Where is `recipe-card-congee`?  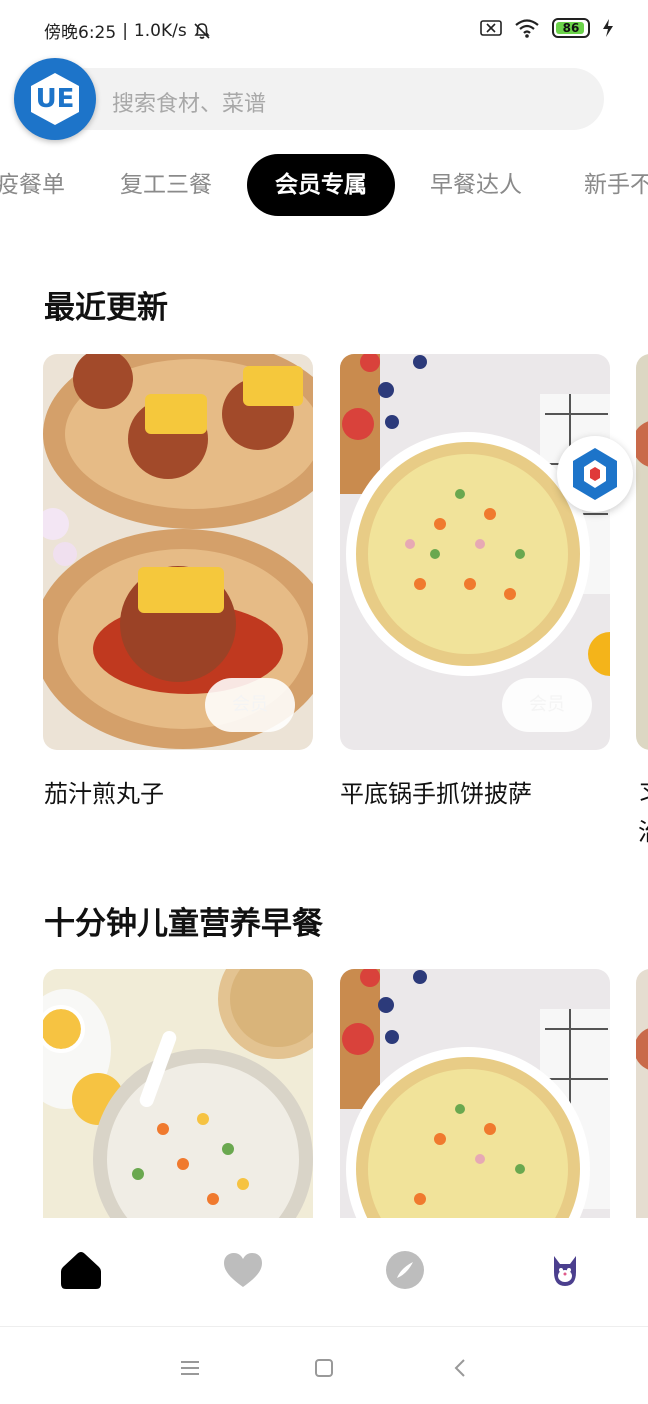 recipe-card-congee is located at coordinates (178, 1094).